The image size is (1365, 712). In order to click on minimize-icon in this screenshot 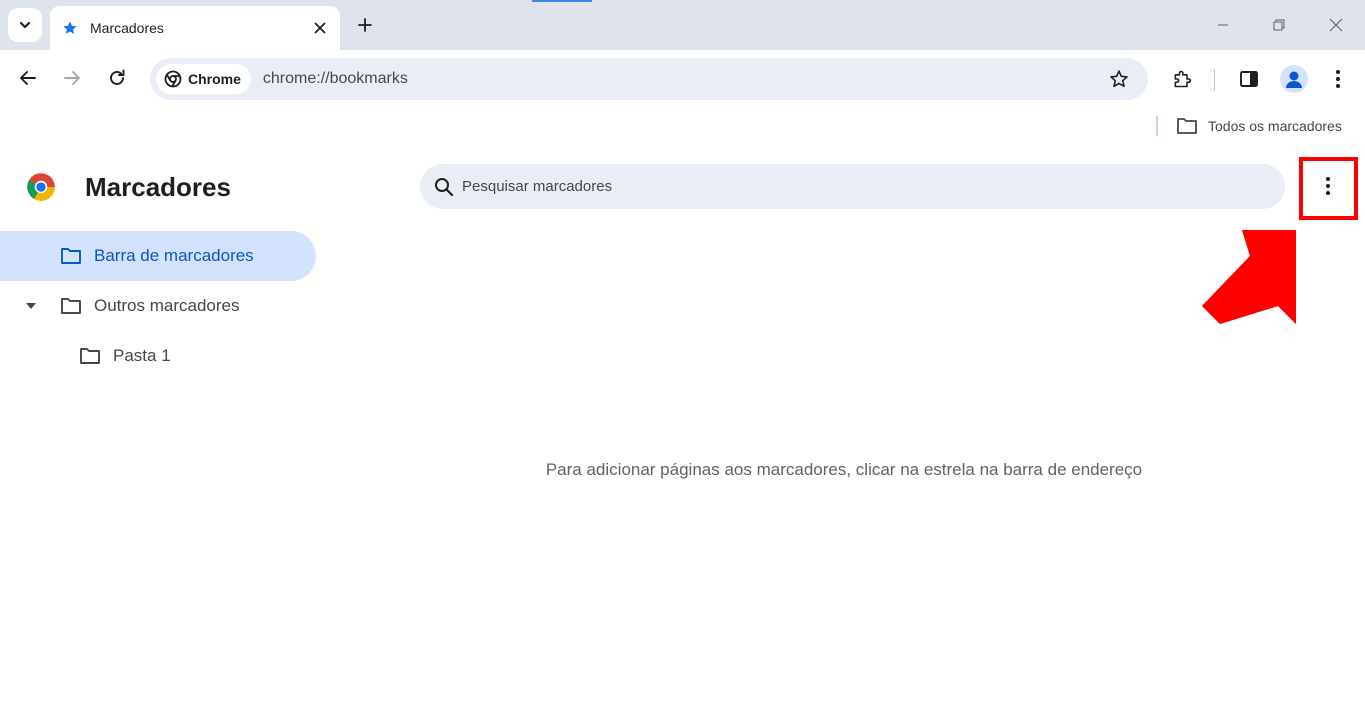, I will do `click(1223, 25)`.